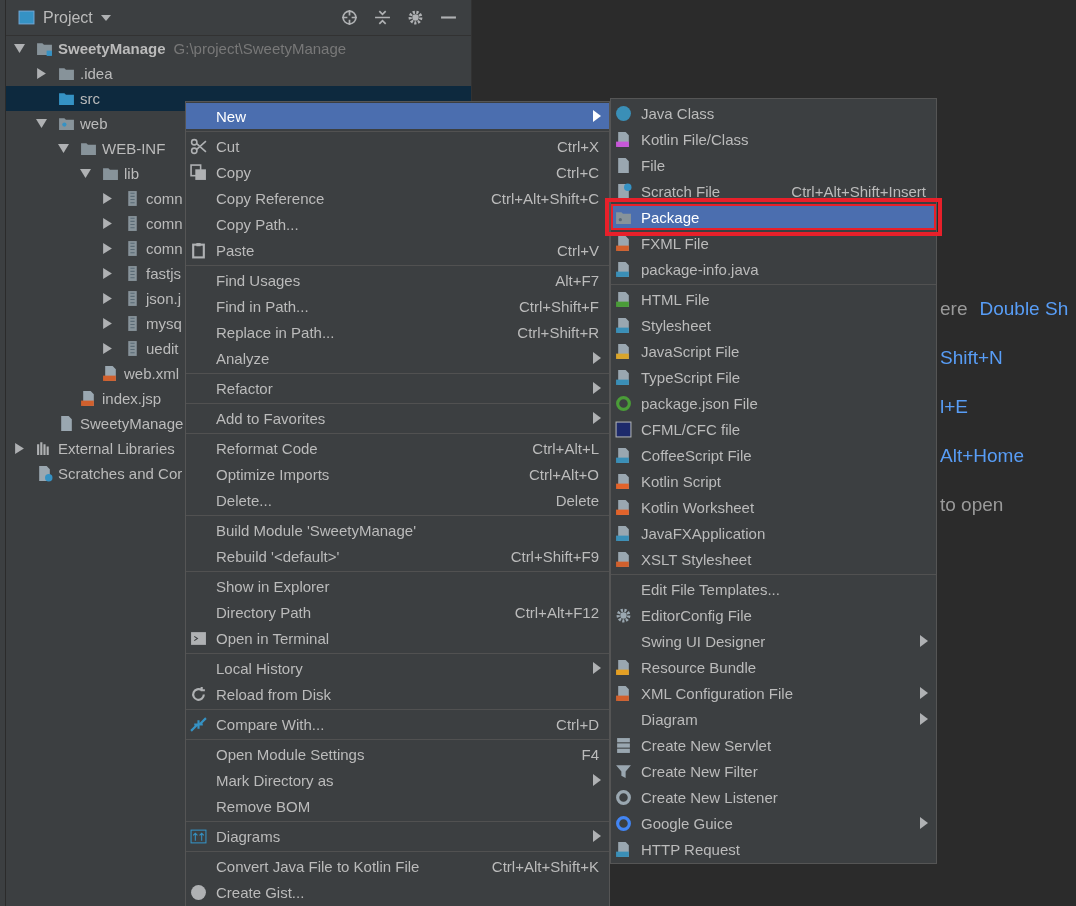 The height and width of the screenshot is (906, 1076). I want to click on tree-label: web, so click(94, 123).